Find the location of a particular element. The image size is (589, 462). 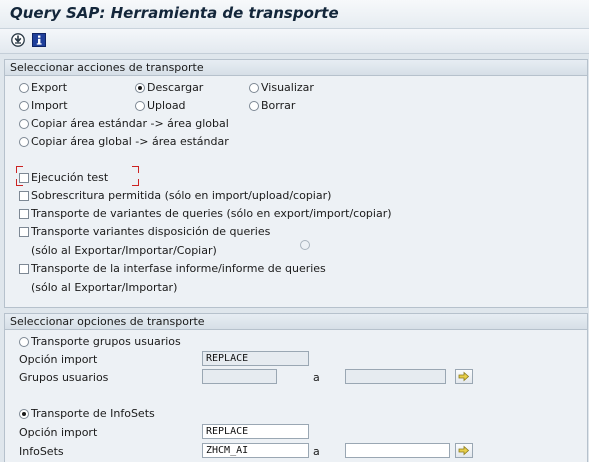

execute-icon is located at coordinates (18, 40).